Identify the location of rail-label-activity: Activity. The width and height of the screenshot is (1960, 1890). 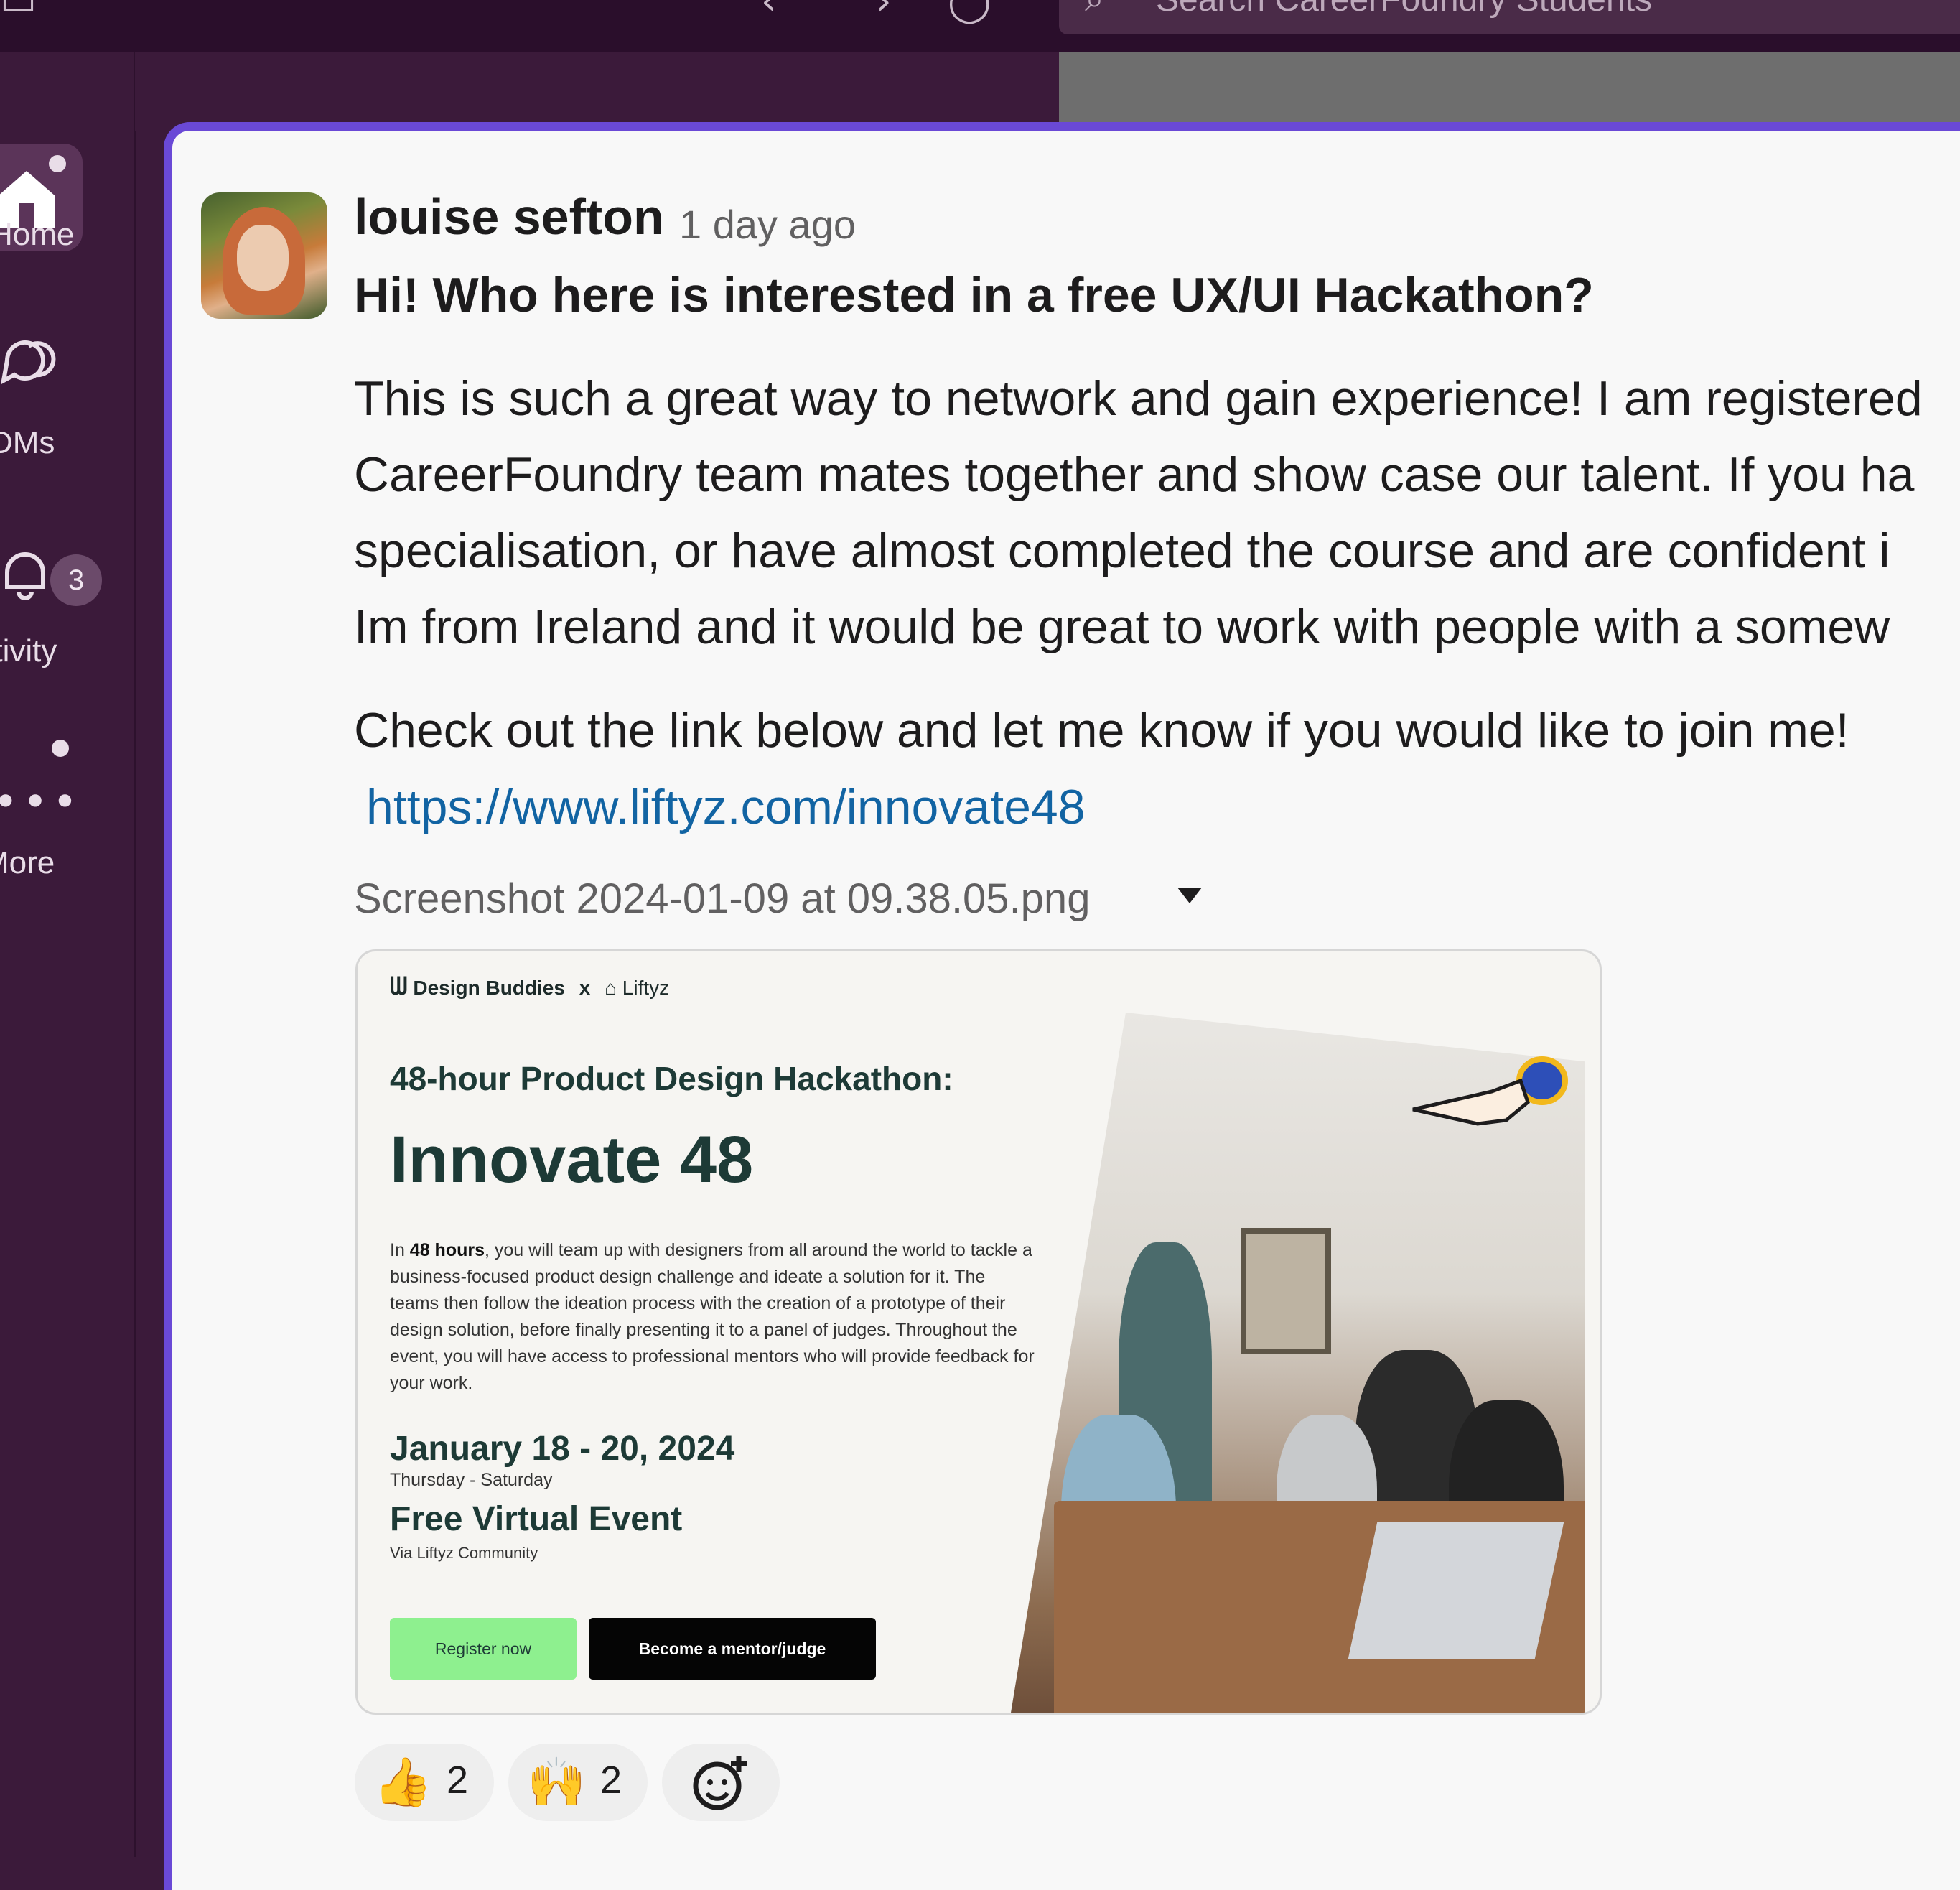
(28, 651).